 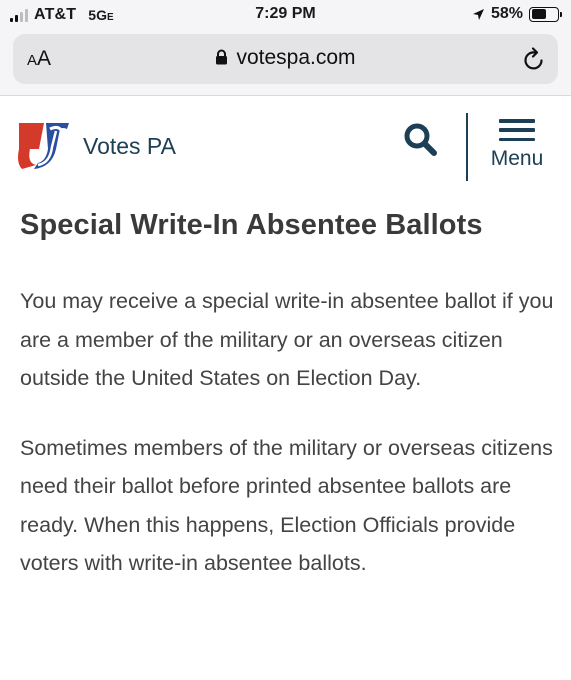 What do you see at coordinates (296, 57) in the screenshot?
I see `url-text: votespa.com` at bounding box center [296, 57].